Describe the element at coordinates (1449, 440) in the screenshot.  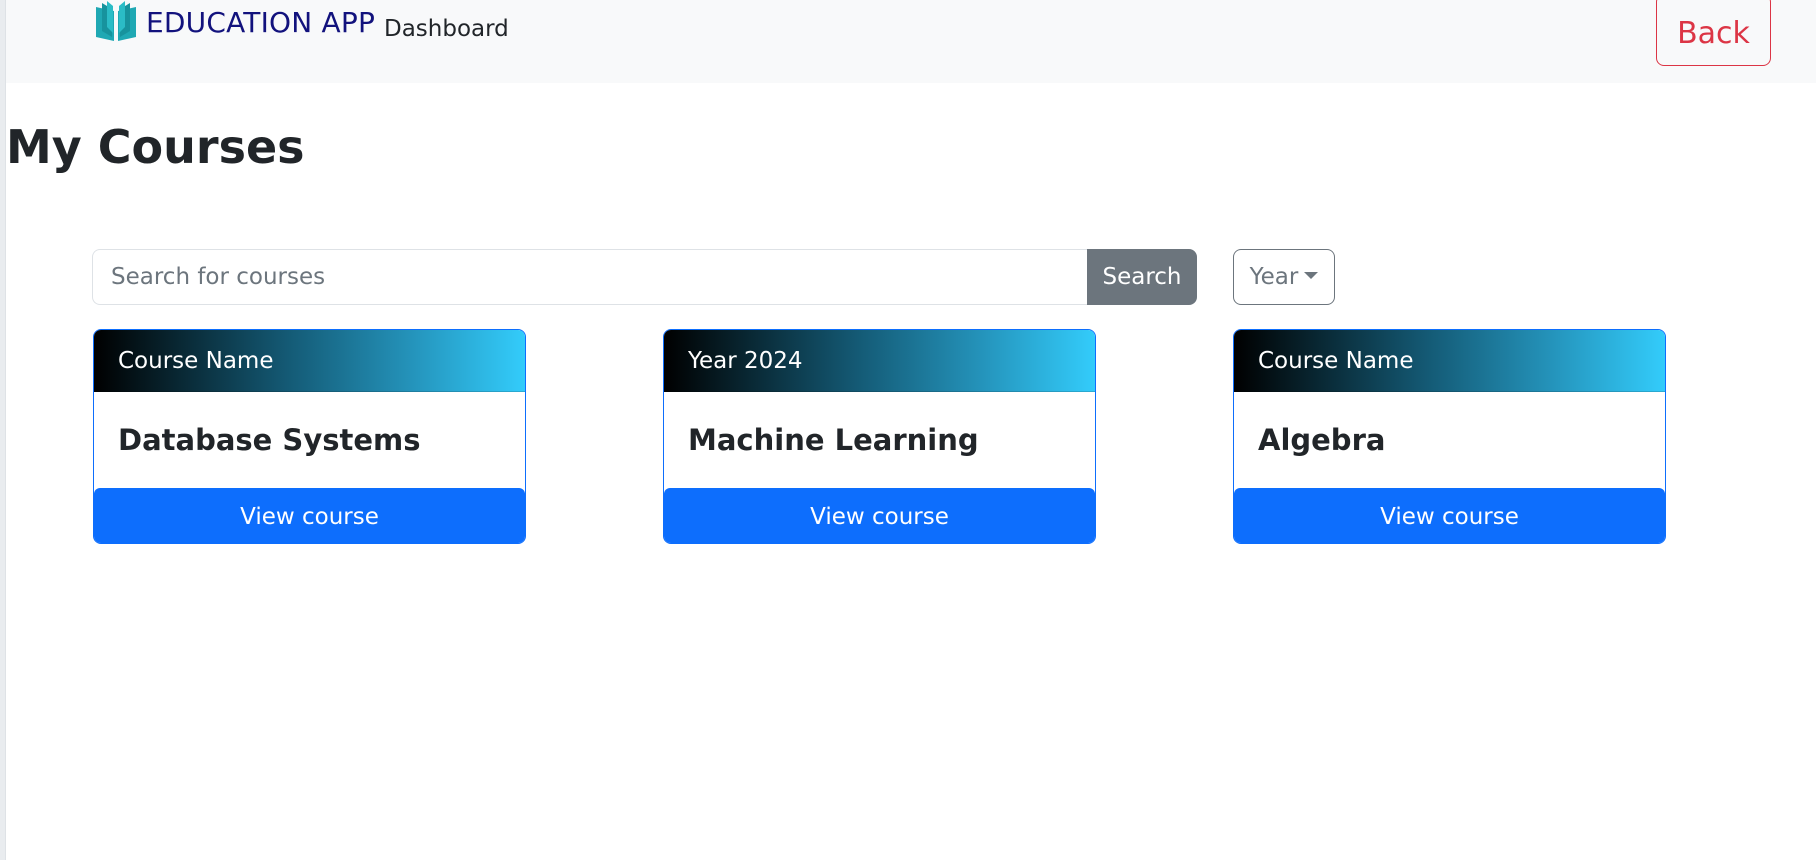
I see `course-card-body: Algebra` at that location.